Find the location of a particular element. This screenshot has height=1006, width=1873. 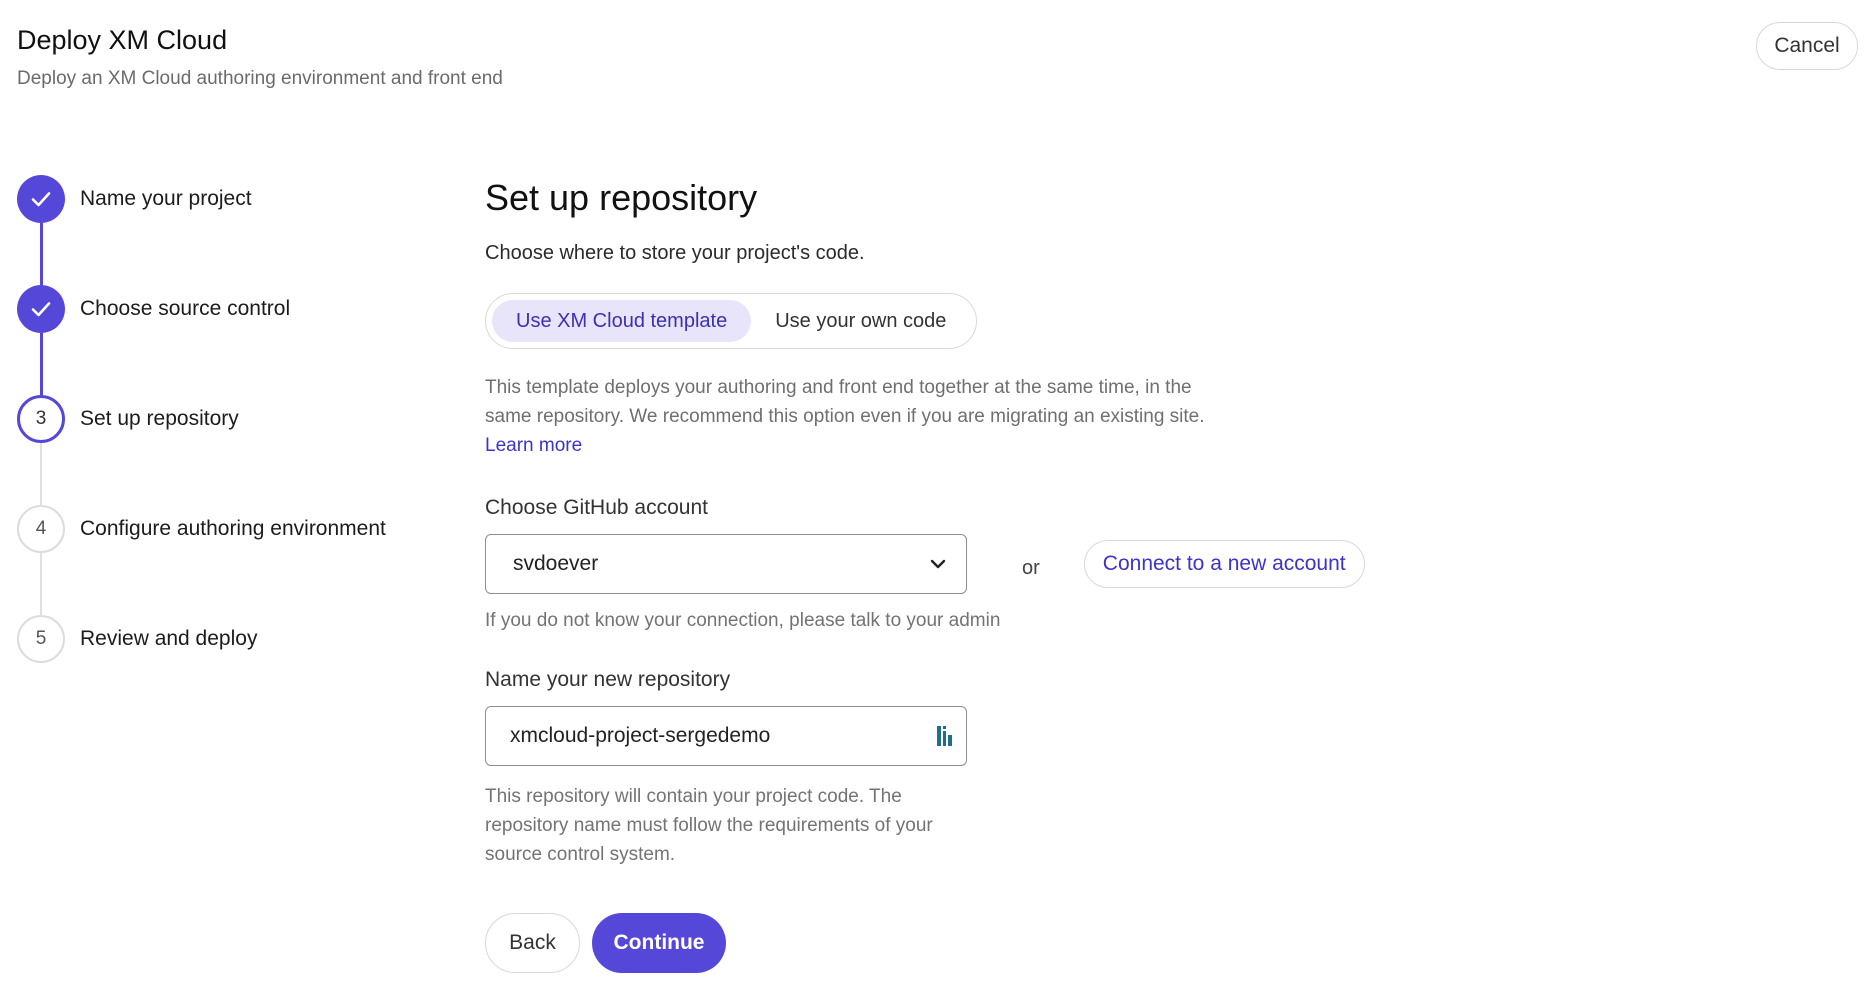

password-manager-icon is located at coordinates (945, 736).